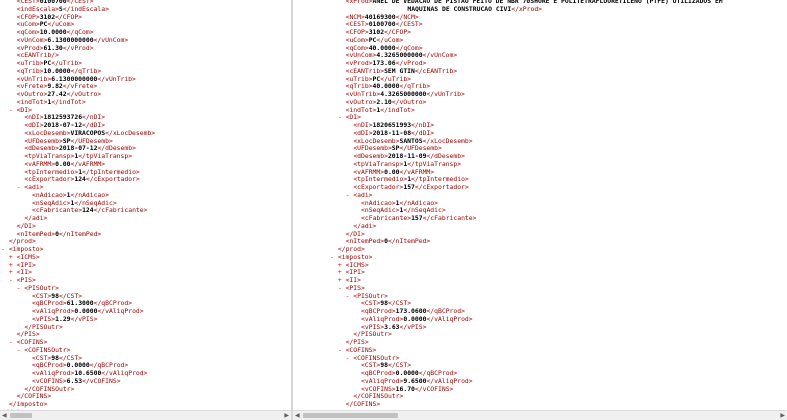  Describe the element at coordinates (540, 415) in the screenshot. I see `right-horizontal-scrollbar: ◀ ▶` at that location.